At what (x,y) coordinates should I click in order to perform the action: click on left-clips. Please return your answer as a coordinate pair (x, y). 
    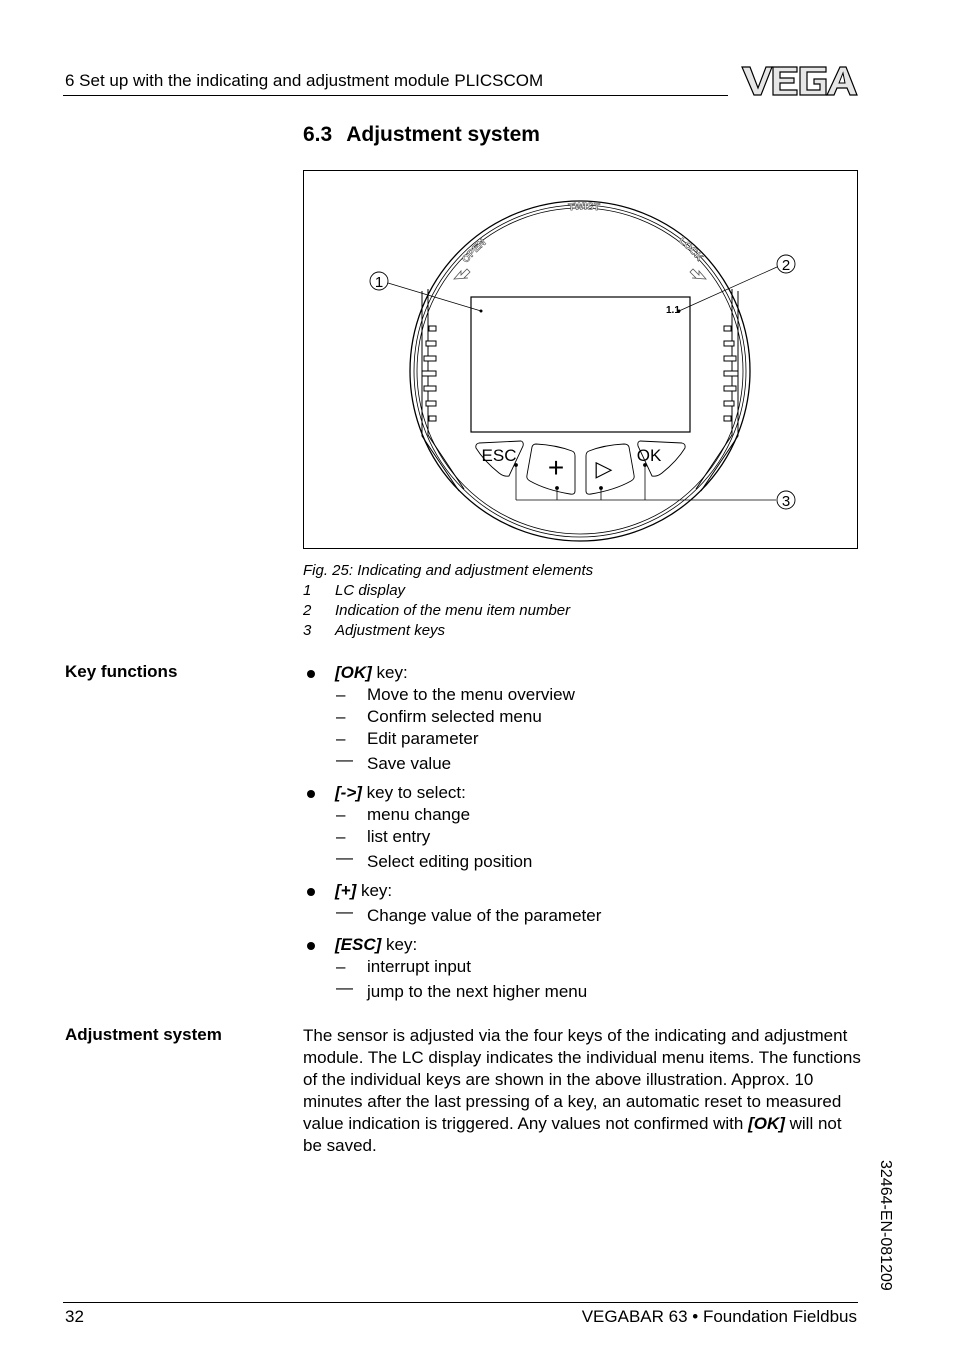
    Looking at the image, I should click on (429, 373).